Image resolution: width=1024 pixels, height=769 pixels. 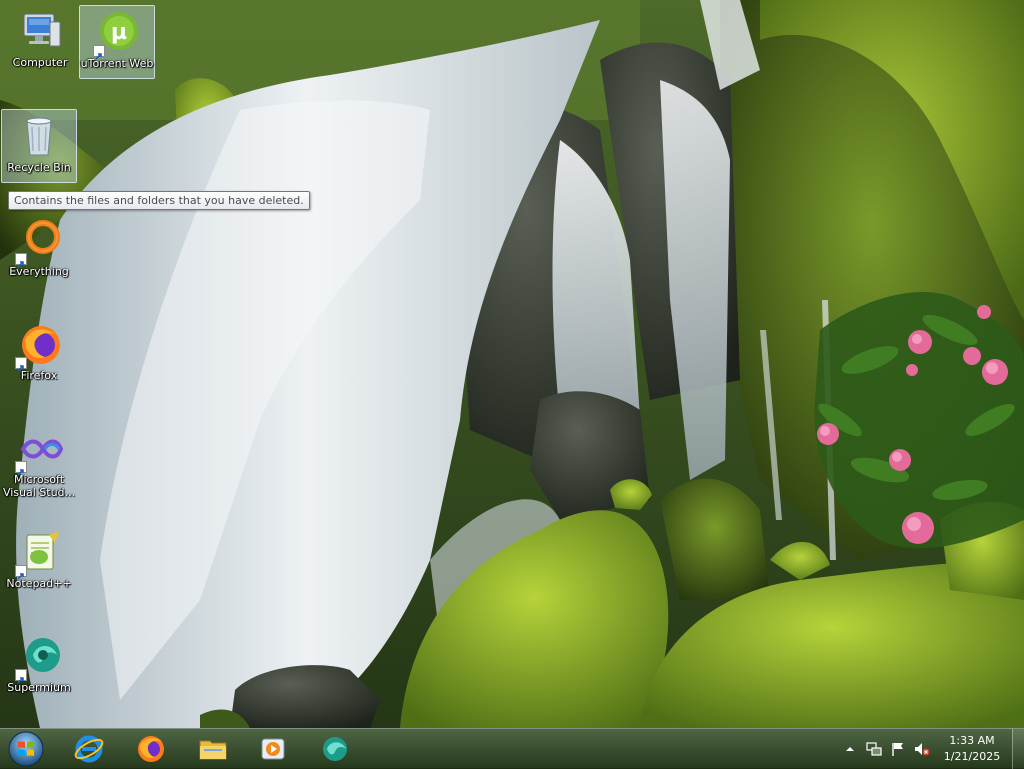 I want to click on clock-time: 1:33 AM, so click(x=972, y=740).